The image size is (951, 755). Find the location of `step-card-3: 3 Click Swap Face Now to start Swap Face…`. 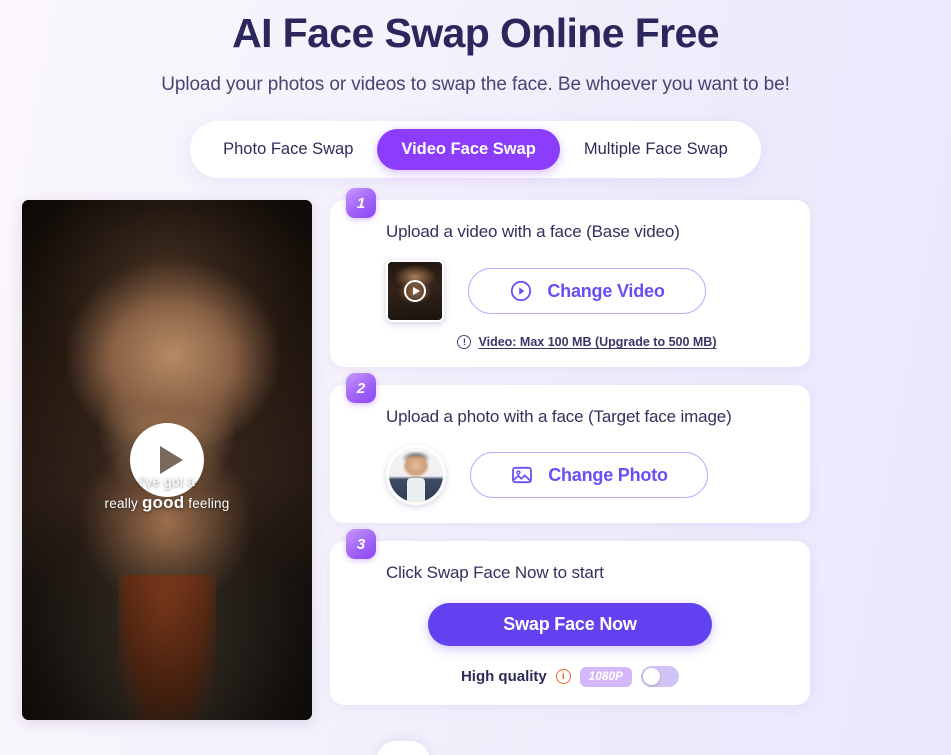

step-card-3: 3 Click Swap Face Now to start Swap Face… is located at coordinates (570, 617).